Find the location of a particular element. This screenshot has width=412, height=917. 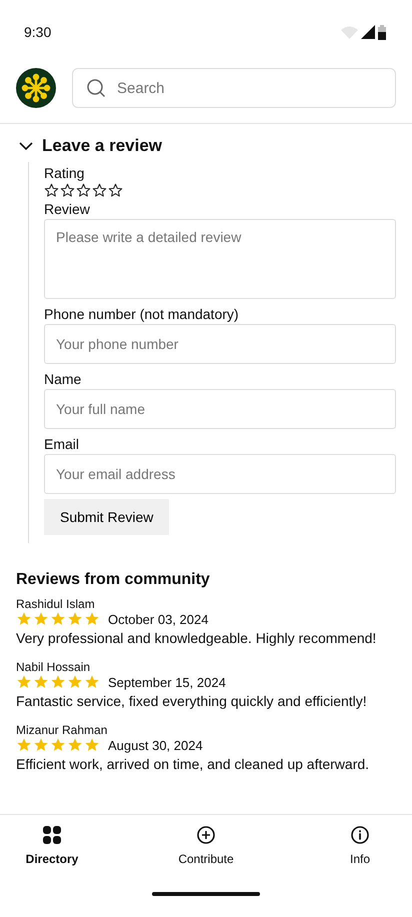

field-label: Review is located at coordinates (67, 209).